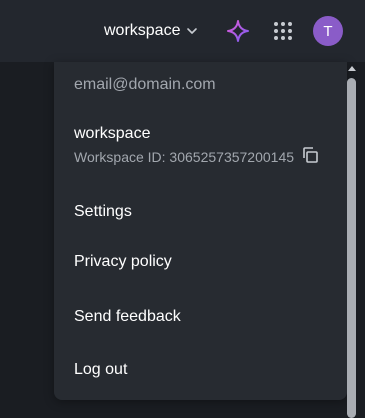  I want to click on menu-item-settings: Settings, so click(194, 212).